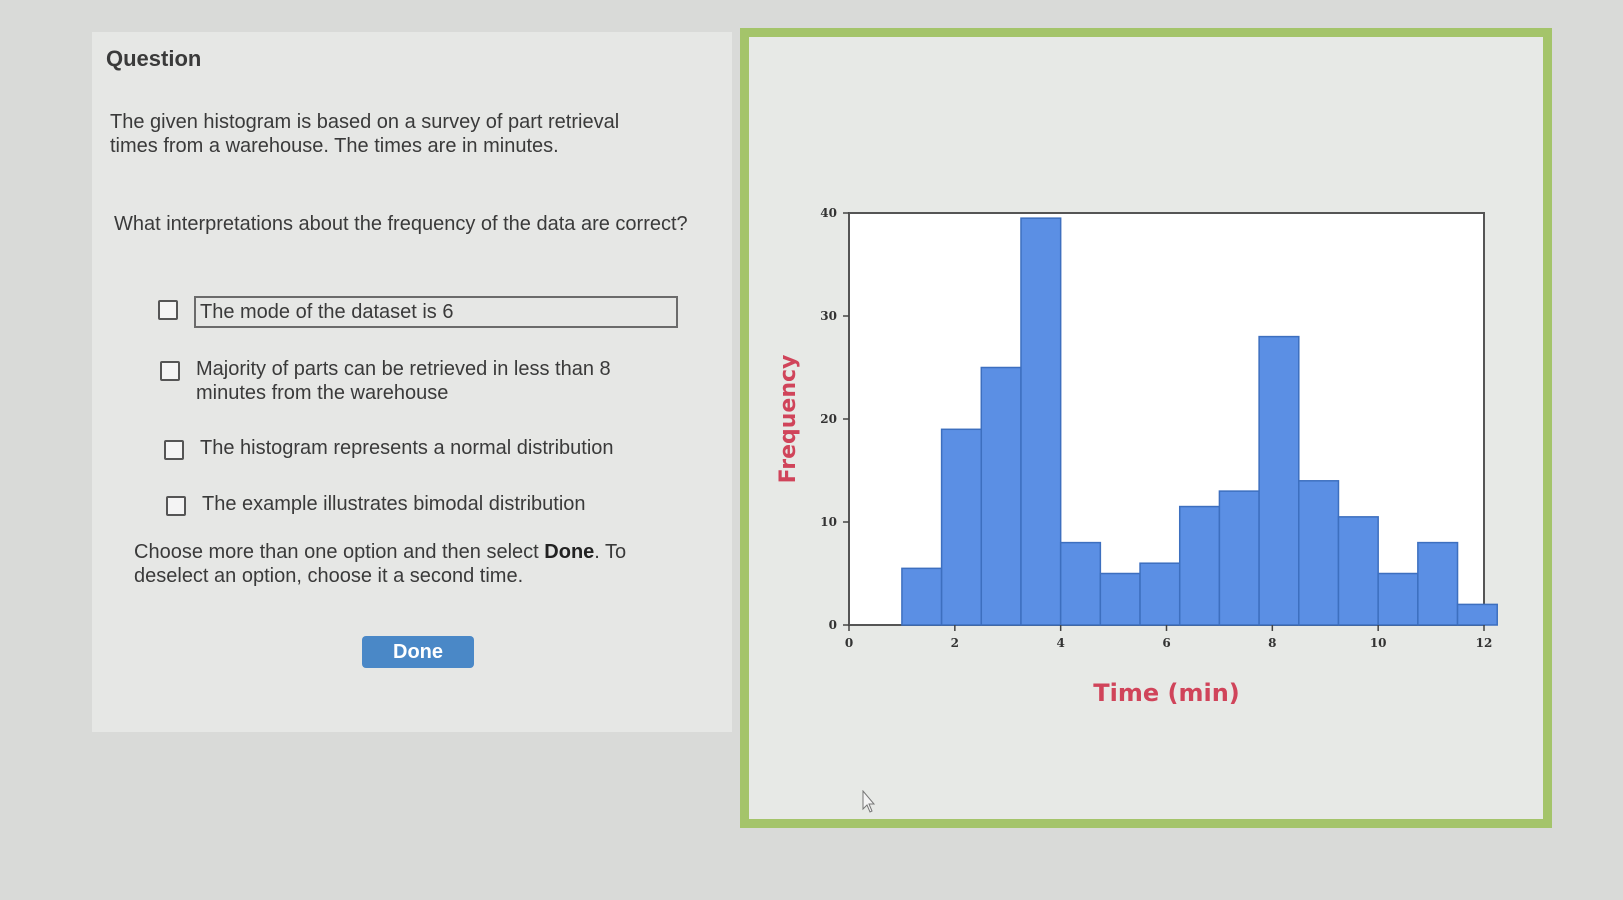 Image resolution: width=1623 pixels, height=900 pixels. I want to click on y-tick-label: 0, so click(833, 625).